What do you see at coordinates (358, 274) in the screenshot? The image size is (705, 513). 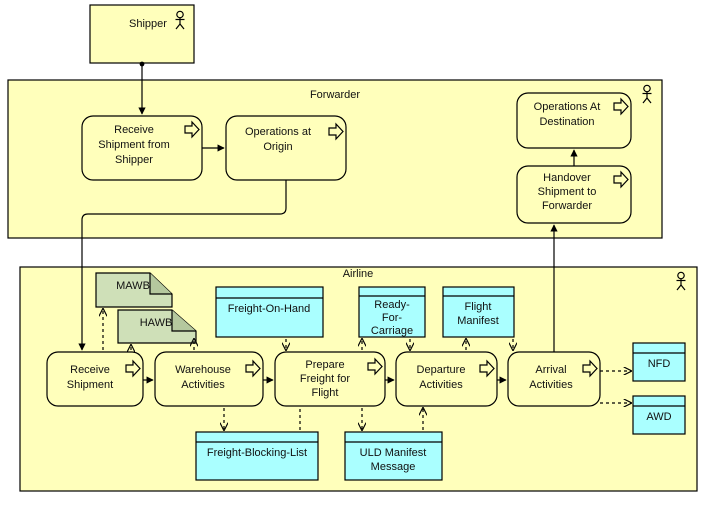 I see `lane-airline-label: Airline` at bounding box center [358, 274].